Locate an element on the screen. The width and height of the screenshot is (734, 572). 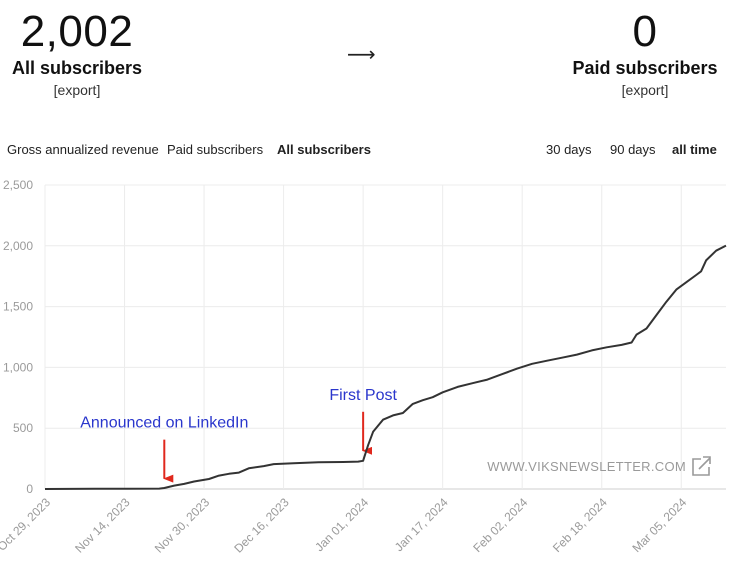
x-tick-label: Feb 02, 2024 is located at coordinates (500, 525).